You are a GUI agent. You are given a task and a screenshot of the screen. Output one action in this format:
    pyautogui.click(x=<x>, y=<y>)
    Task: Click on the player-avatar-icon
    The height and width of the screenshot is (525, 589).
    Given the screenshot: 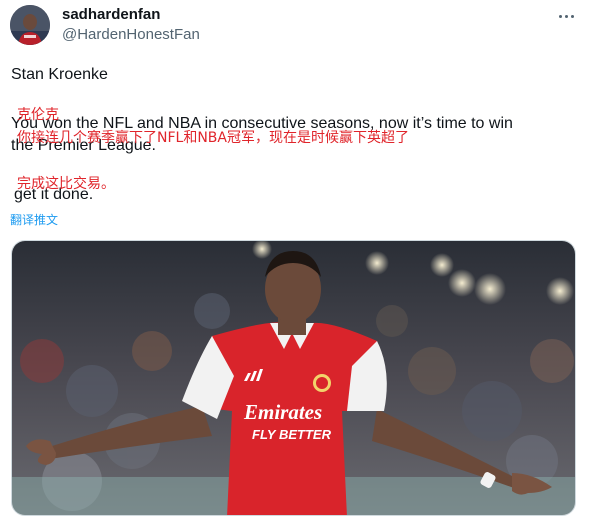 What is the action you would take?
    pyautogui.click(x=30, y=25)
    